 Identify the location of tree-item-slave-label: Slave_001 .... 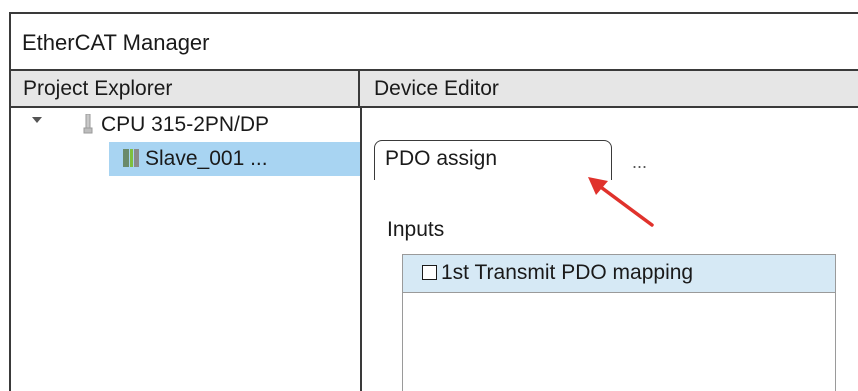
(206, 158).